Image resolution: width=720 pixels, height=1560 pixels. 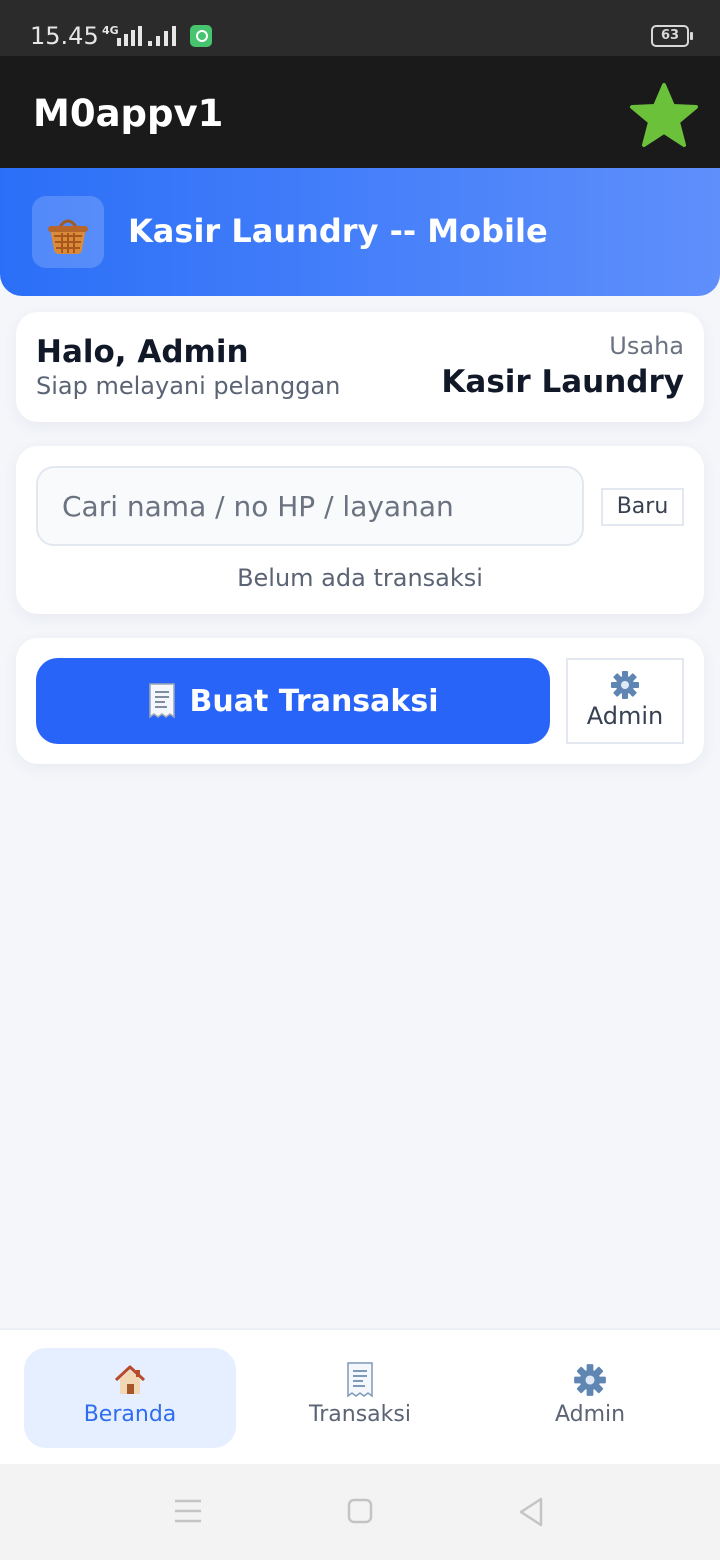 What do you see at coordinates (360, 28) in the screenshot?
I see `status-bar: 15.45 4G 63` at bounding box center [360, 28].